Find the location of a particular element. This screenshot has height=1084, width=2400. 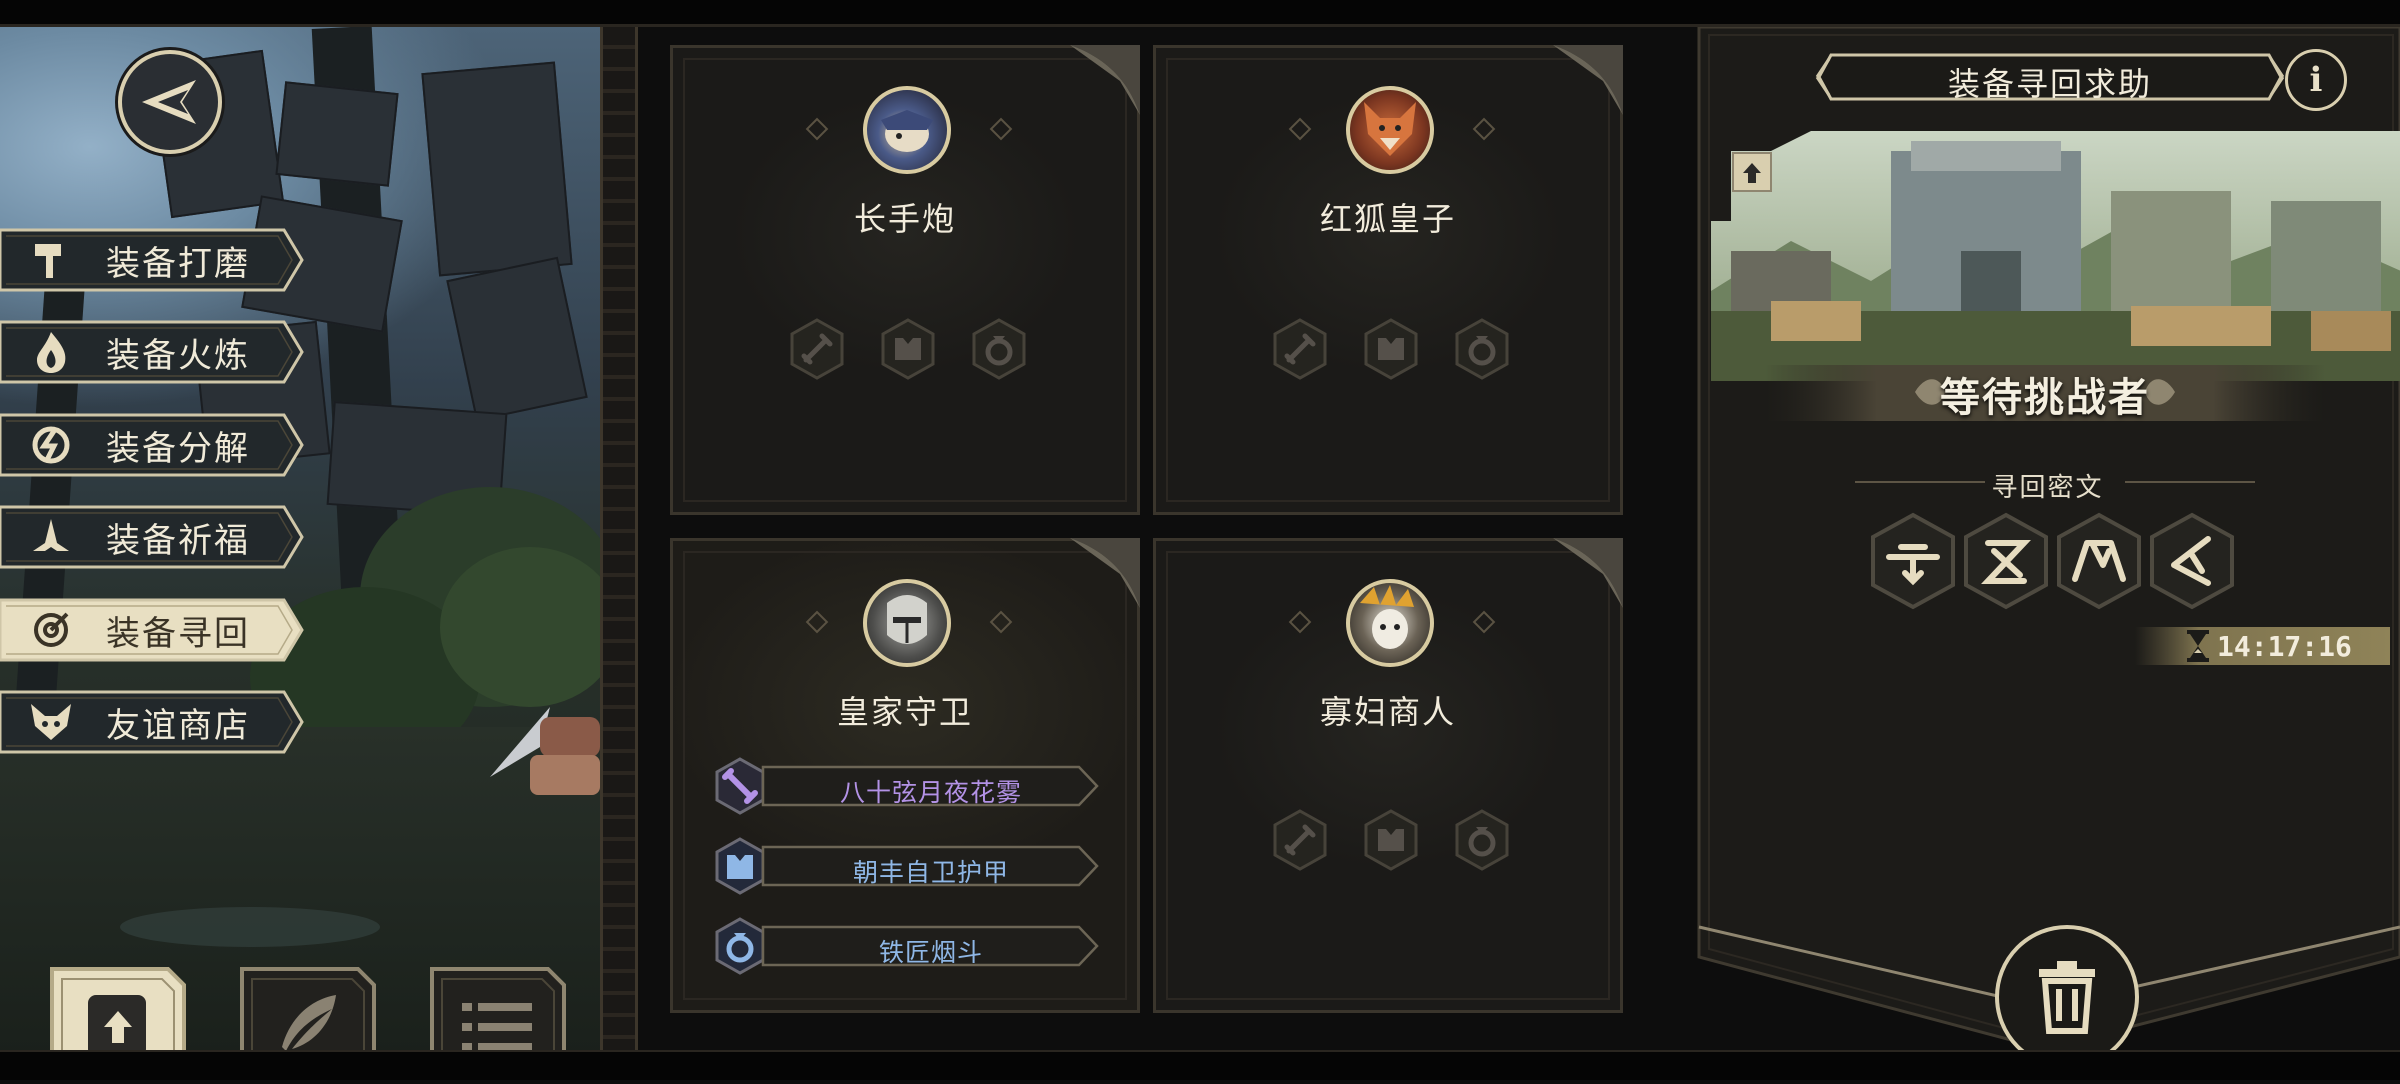

break-icon is located at coordinates (51, 445).